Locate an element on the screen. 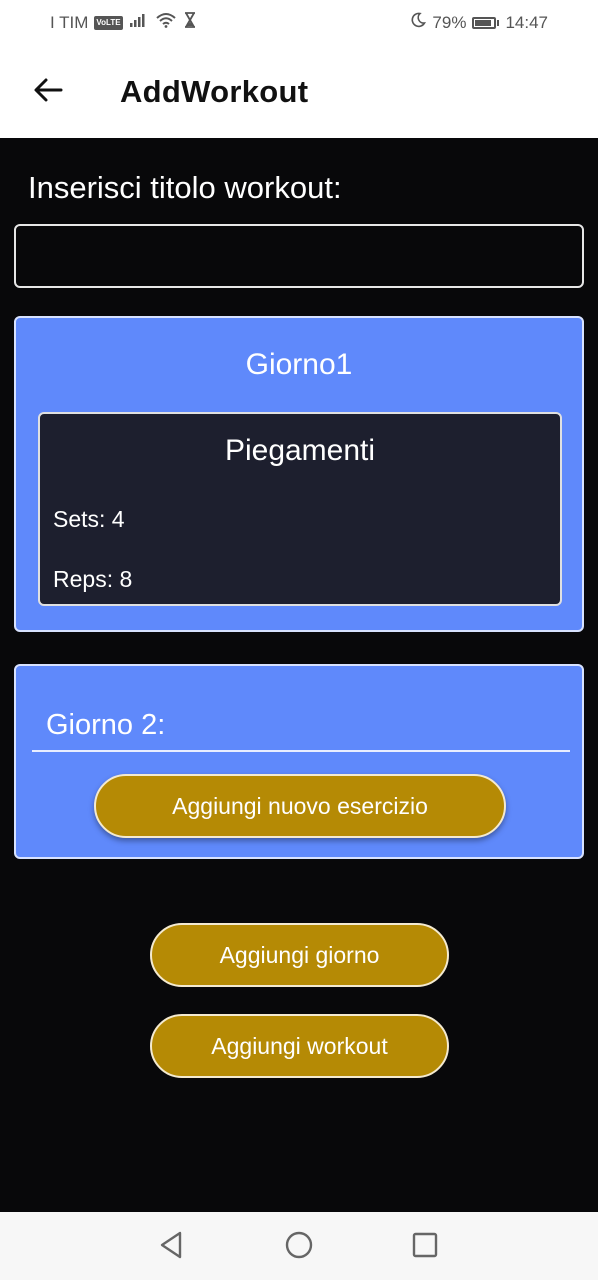  workout-title-label: Inserisci titolo workout: is located at coordinates (185, 187).